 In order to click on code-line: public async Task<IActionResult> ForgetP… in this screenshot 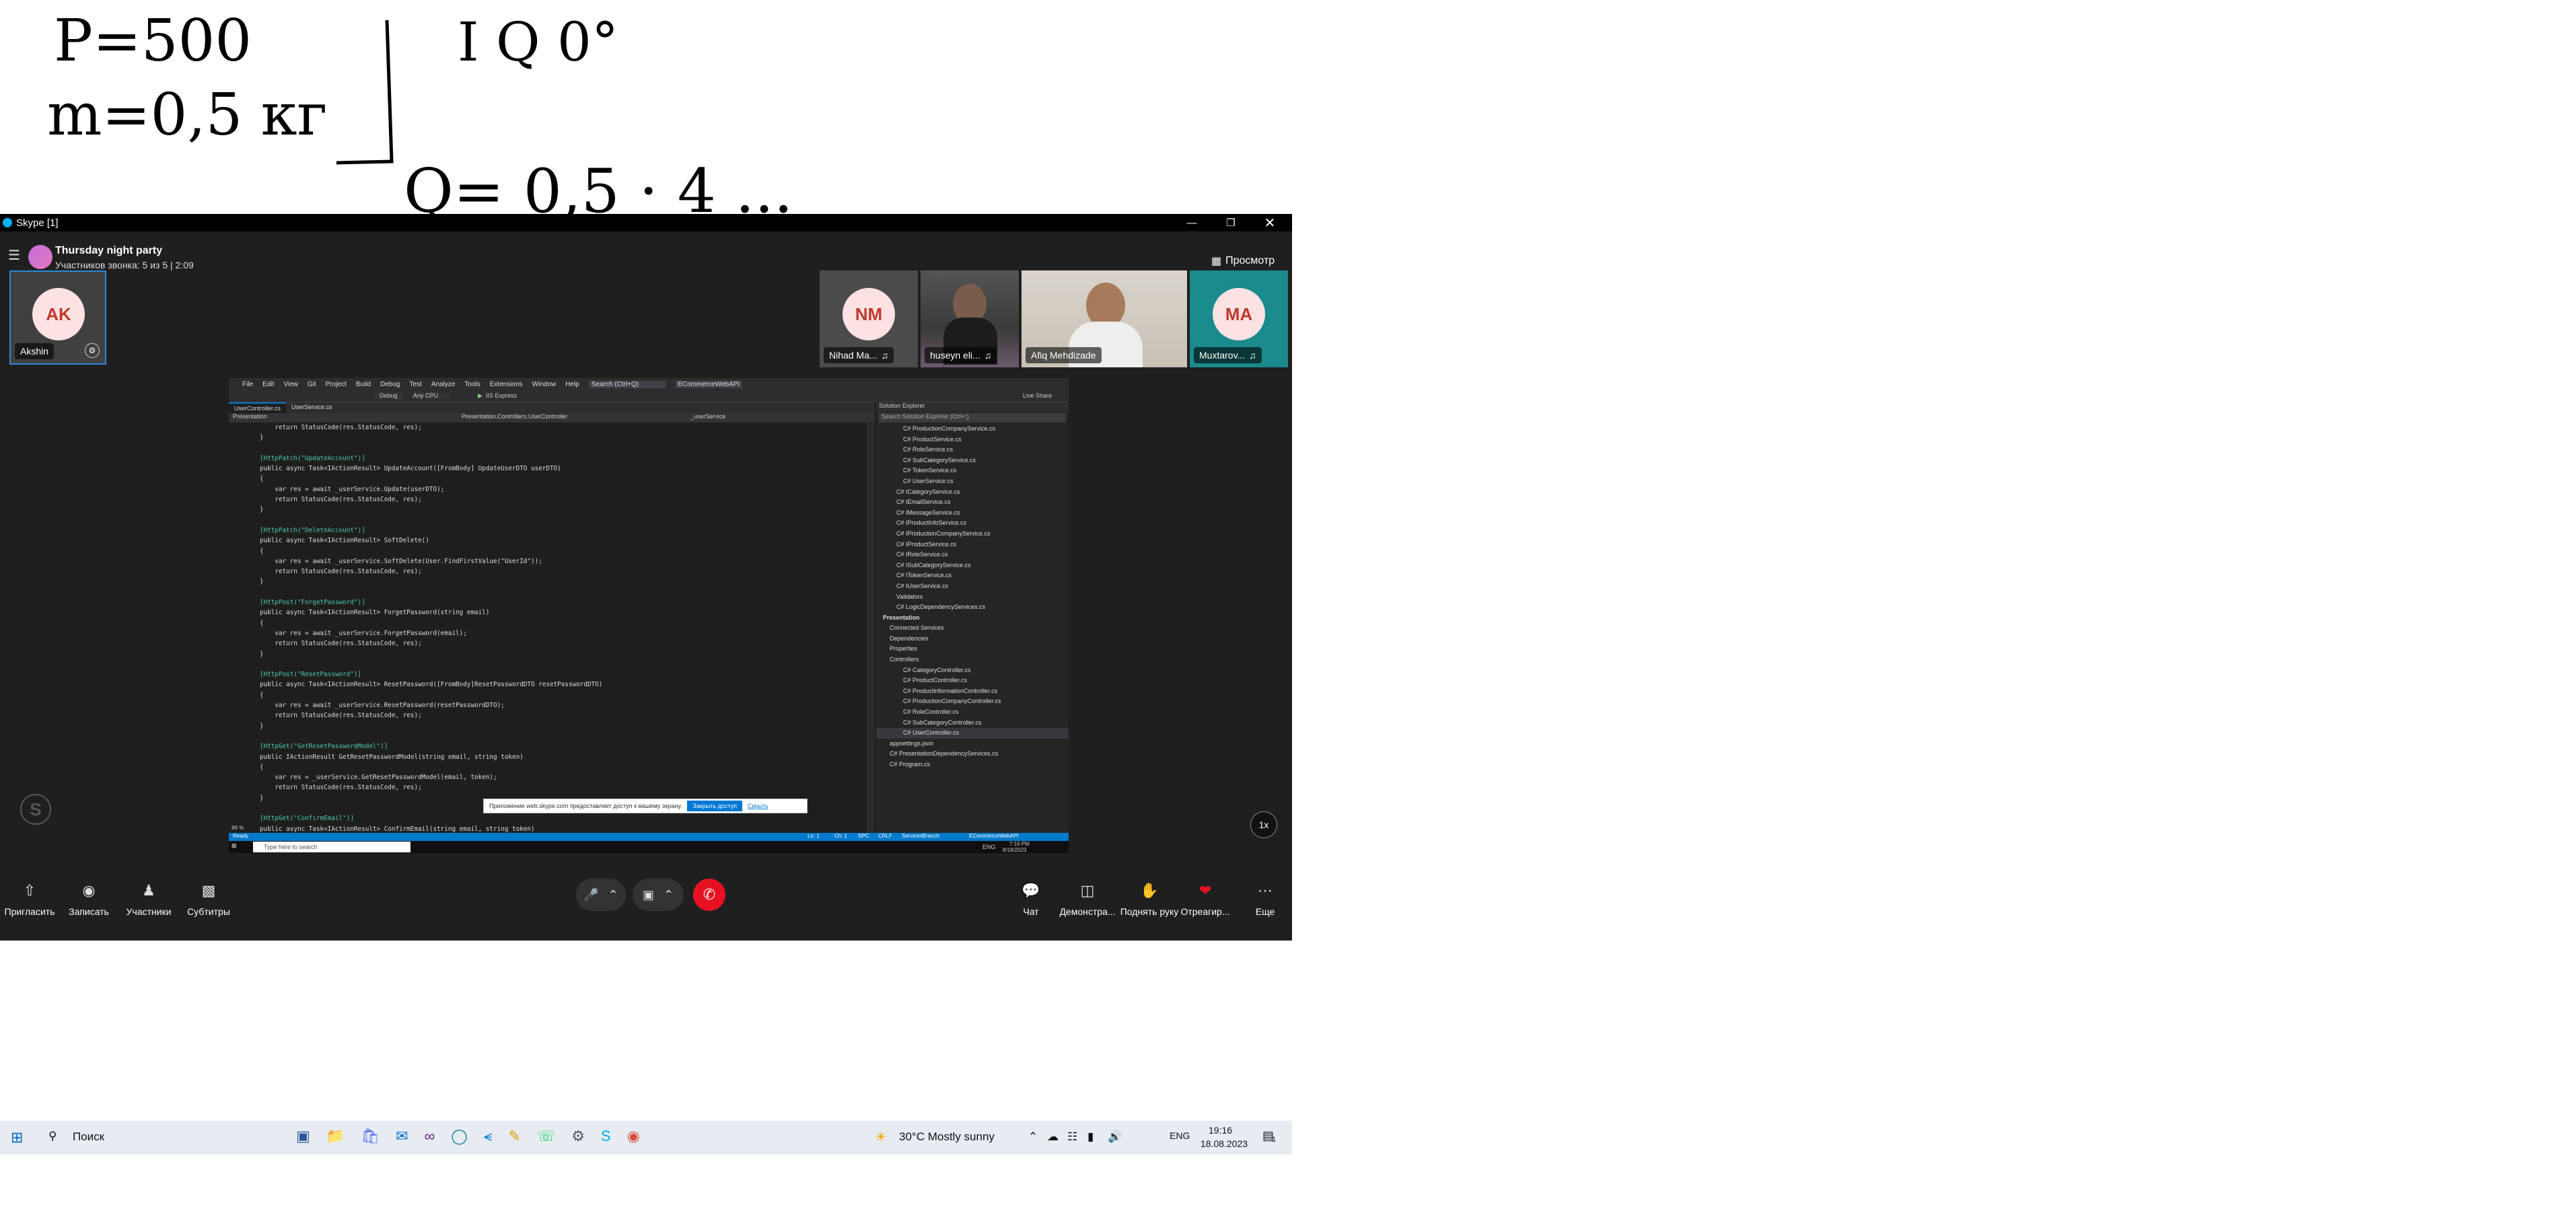, I will do `click(567, 613)`.